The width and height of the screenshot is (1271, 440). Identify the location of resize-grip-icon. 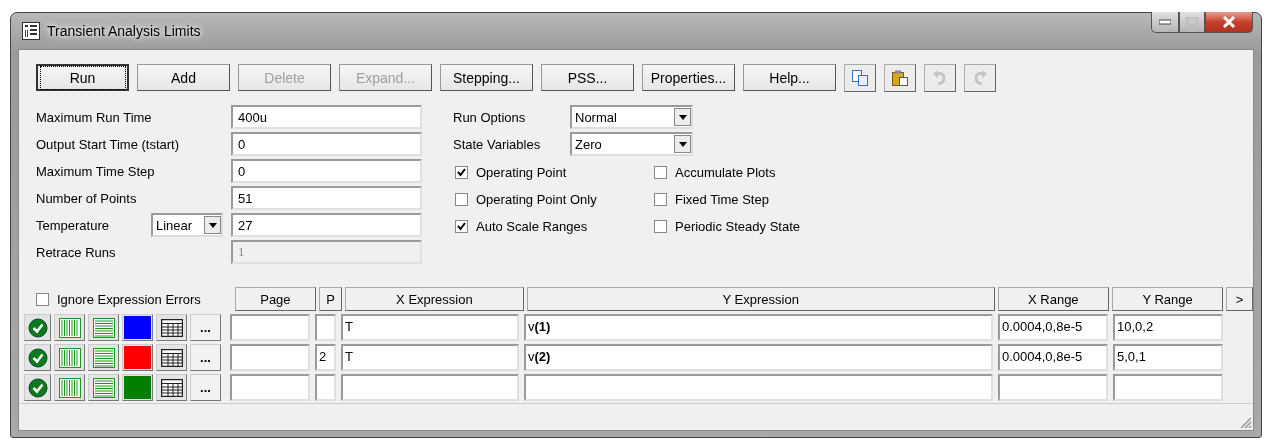
(1245, 422).